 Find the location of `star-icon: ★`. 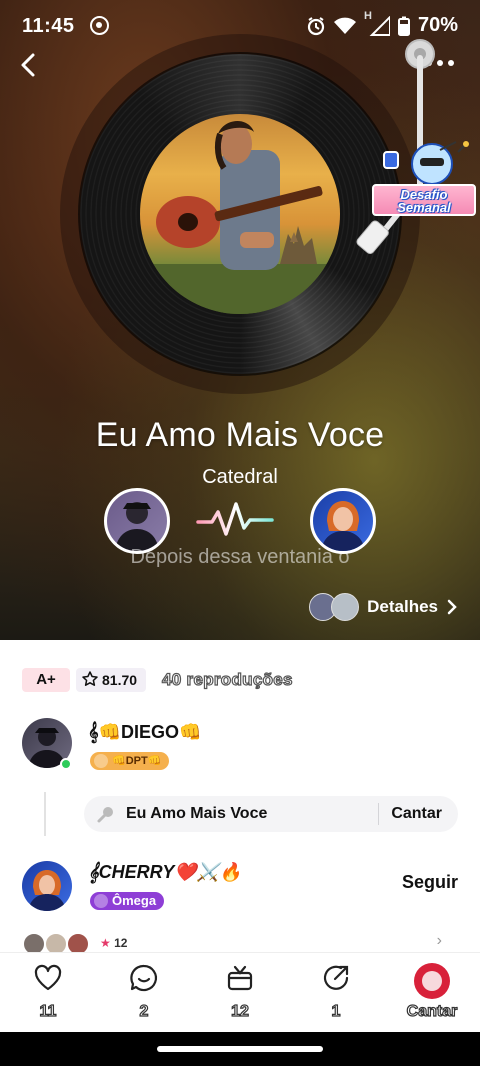

star-icon: ★ is located at coordinates (105, 943).